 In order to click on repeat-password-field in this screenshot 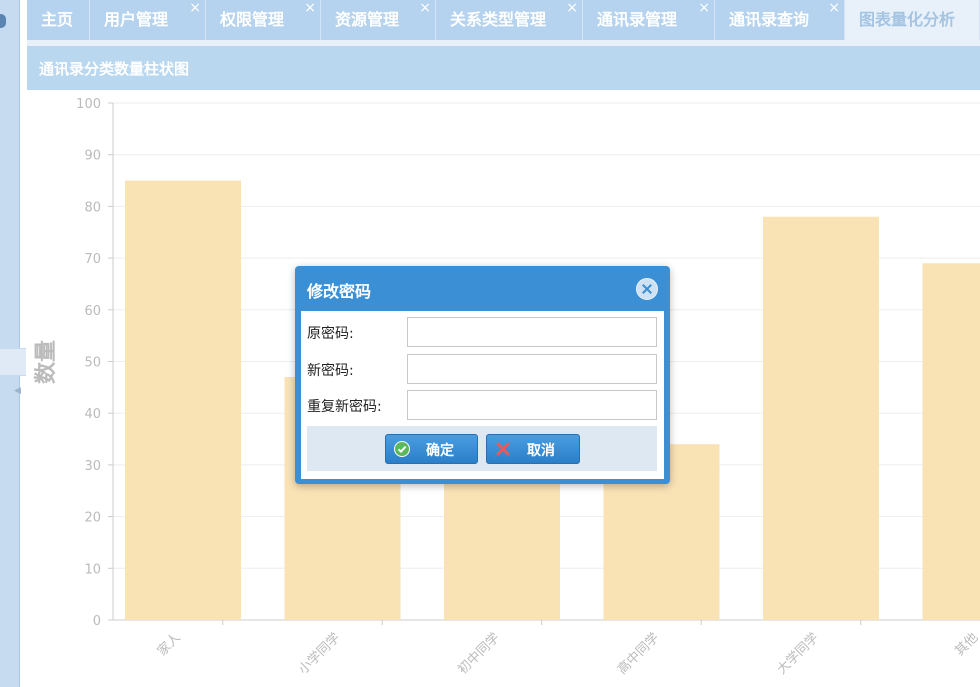, I will do `click(532, 405)`.